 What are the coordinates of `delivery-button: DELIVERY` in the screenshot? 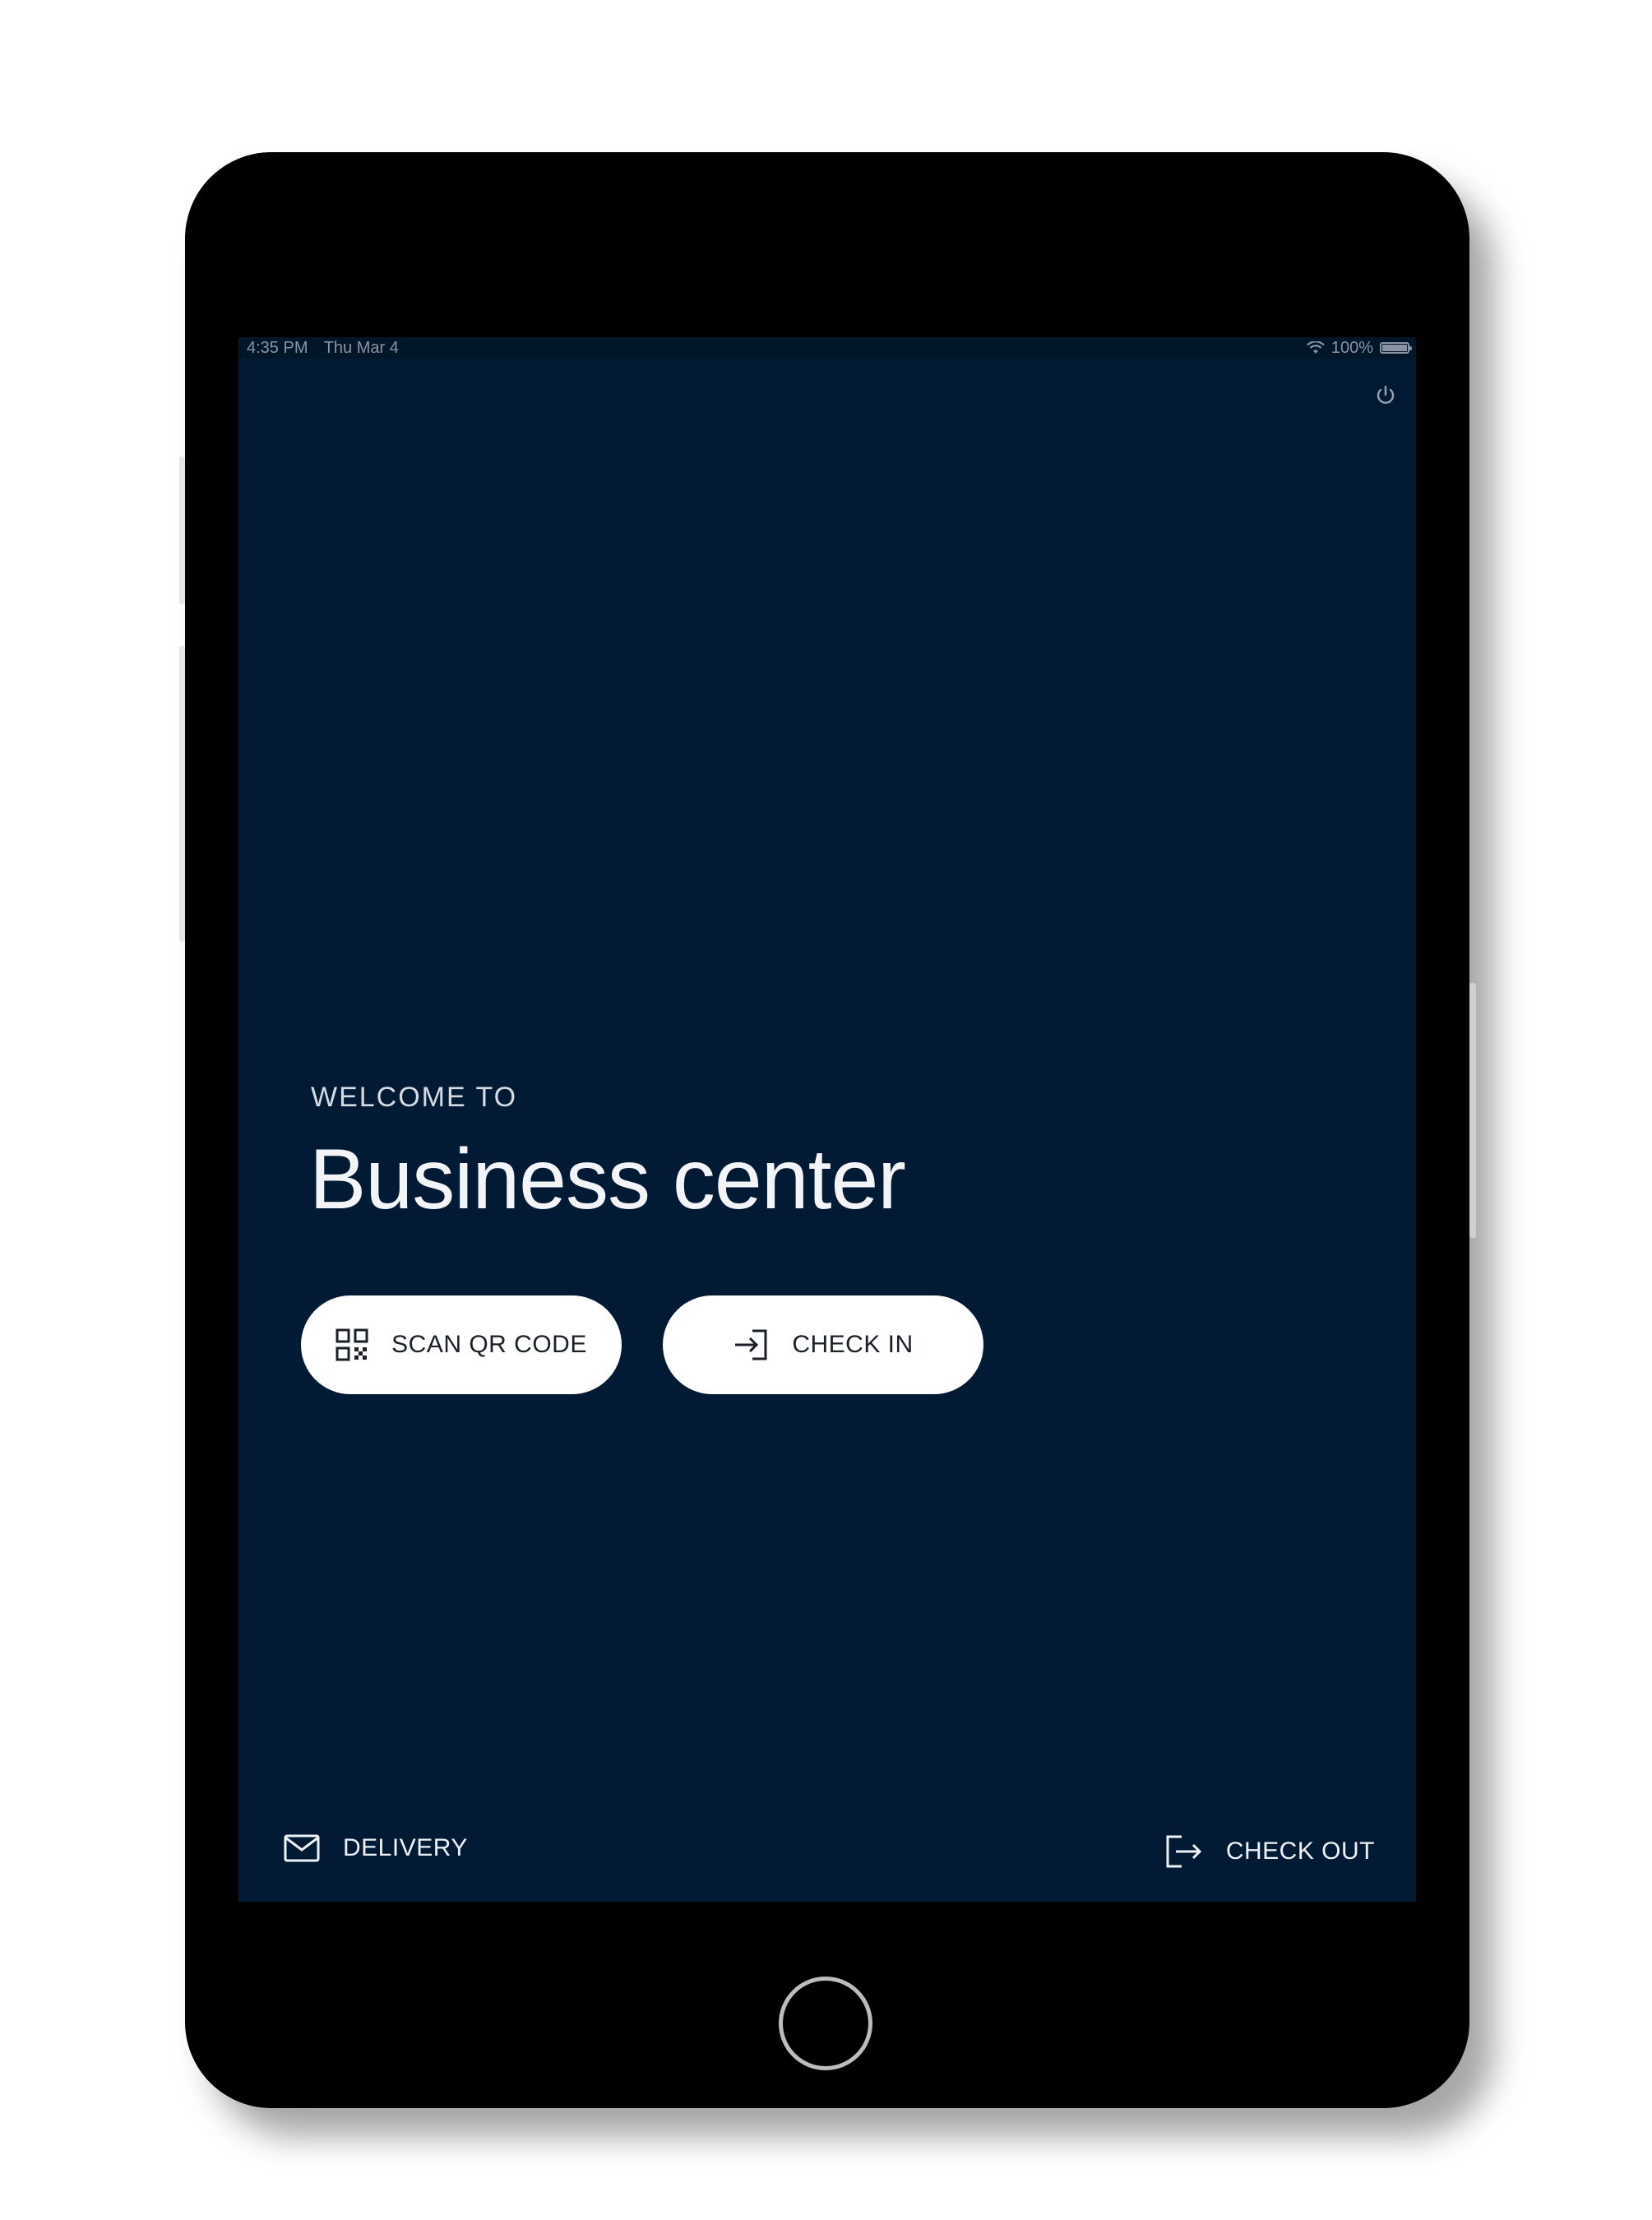 It's located at (376, 1848).